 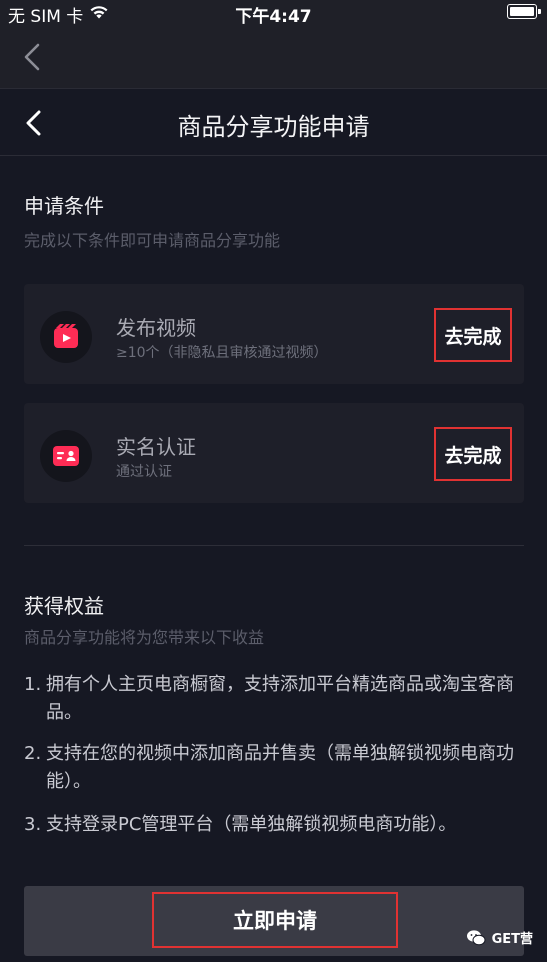 What do you see at coordinates (64, 206) in the screenshot?
I see `conditions-title: 申请条件` at bounding box center [64, 206].